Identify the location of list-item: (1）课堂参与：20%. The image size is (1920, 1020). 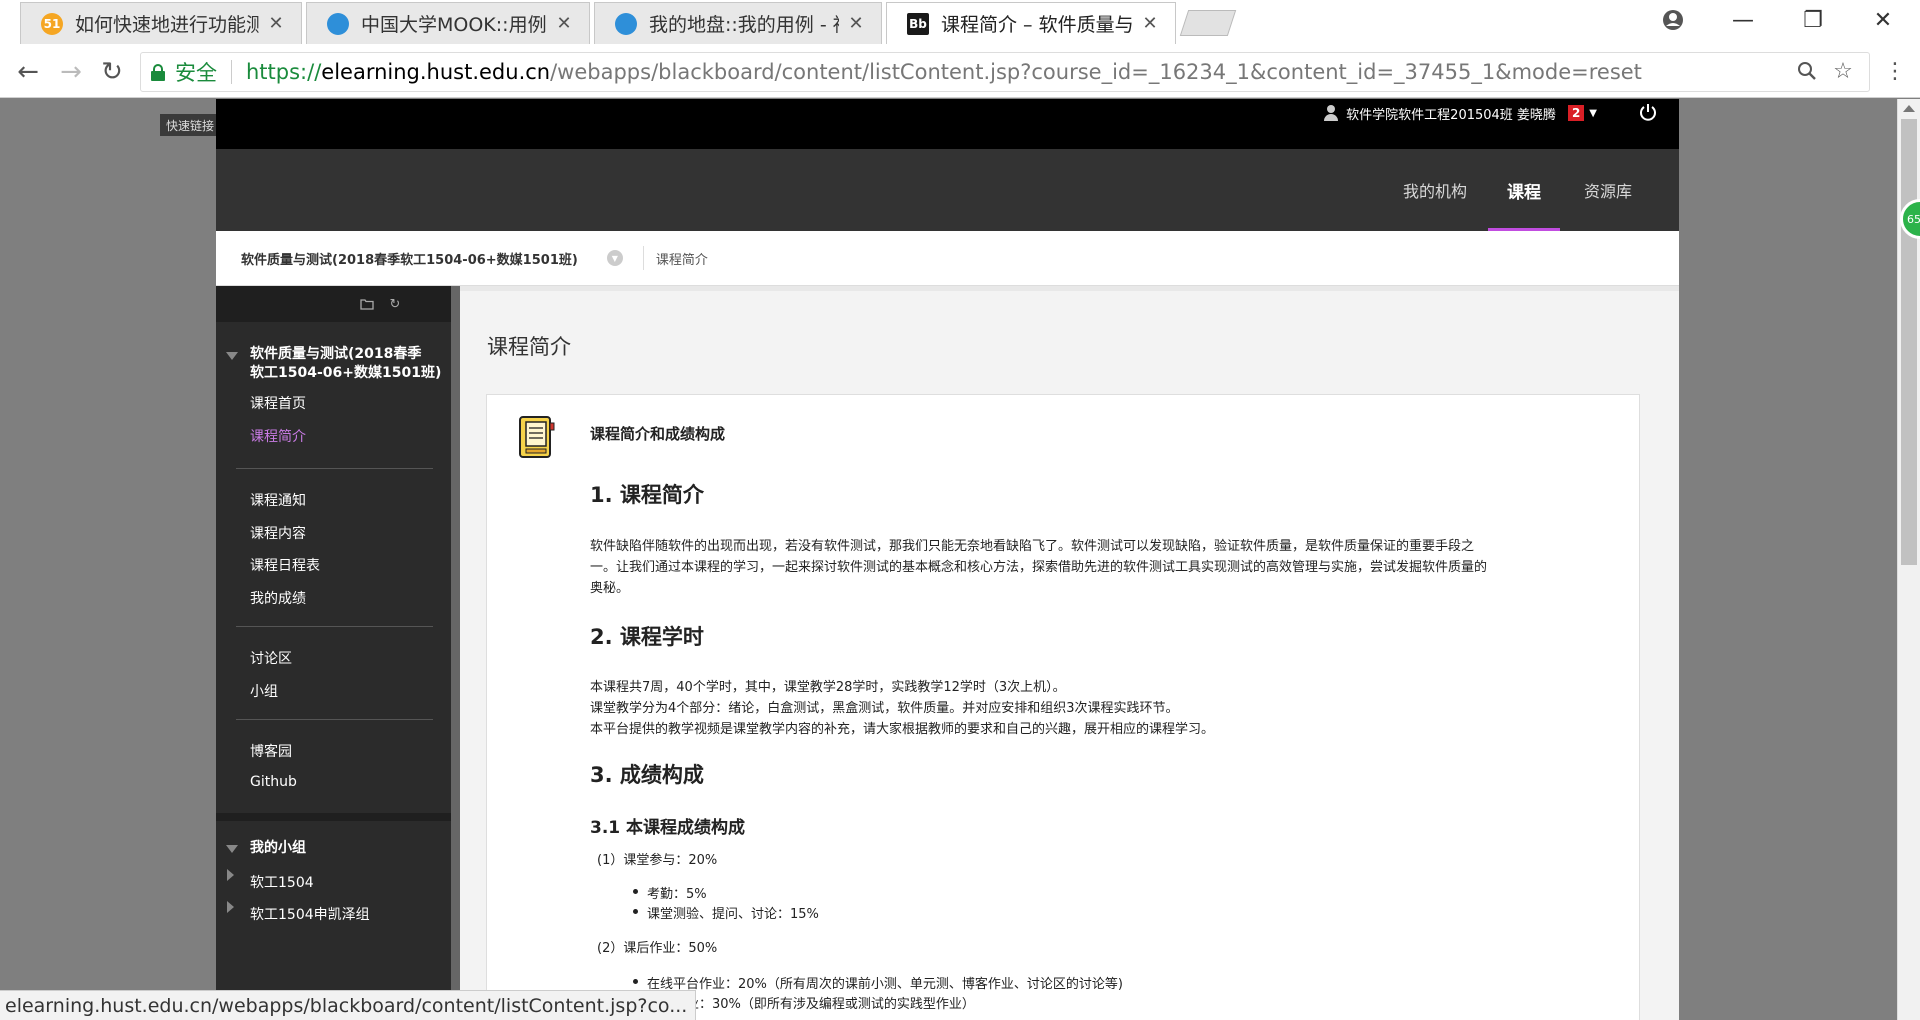
(657, 860).